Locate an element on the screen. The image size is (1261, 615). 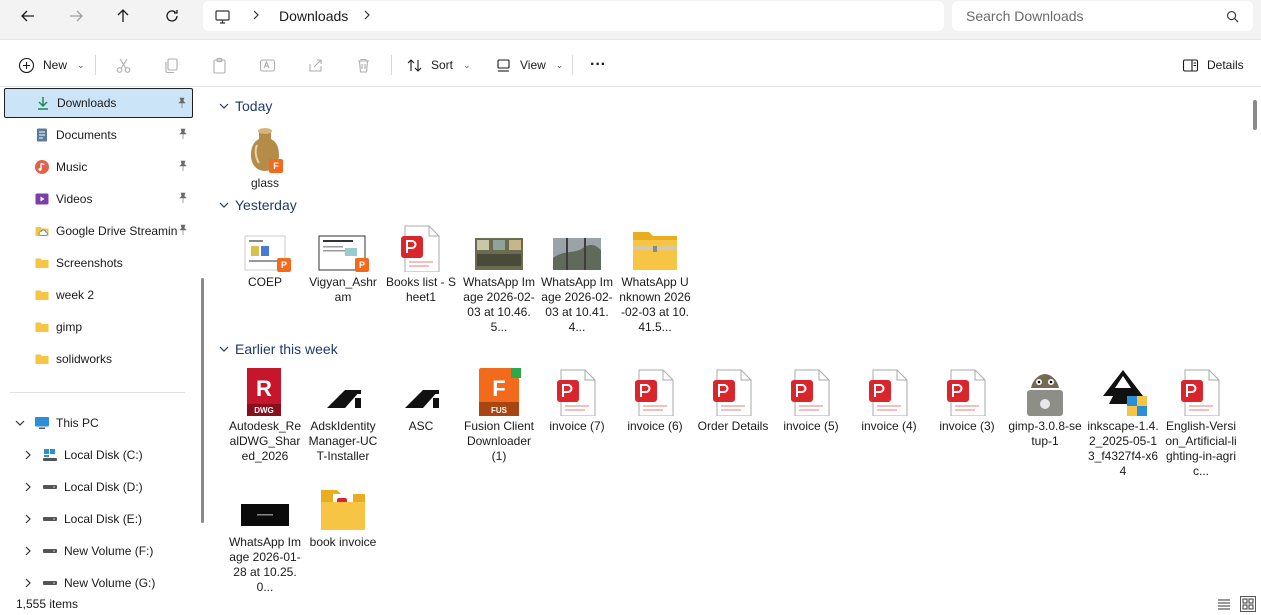
video-icon is located at coordinates (42, 199).